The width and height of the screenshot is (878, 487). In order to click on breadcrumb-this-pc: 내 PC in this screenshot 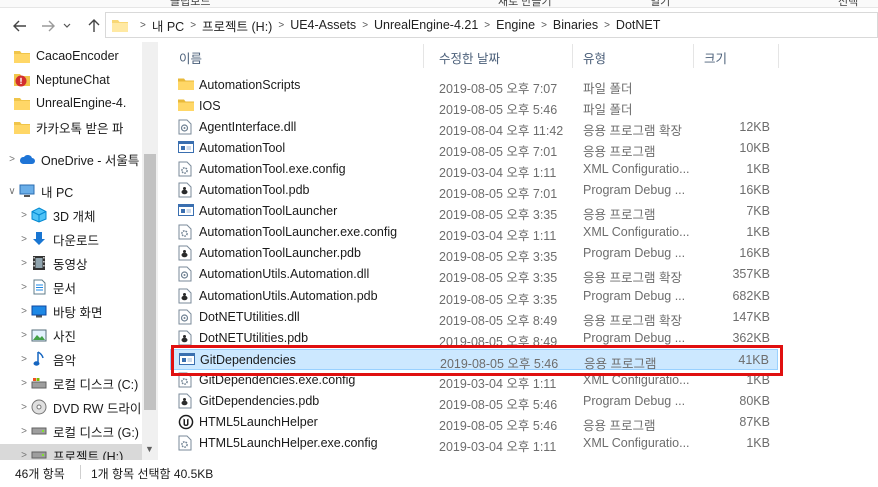, I will do `click(168, 25)`.